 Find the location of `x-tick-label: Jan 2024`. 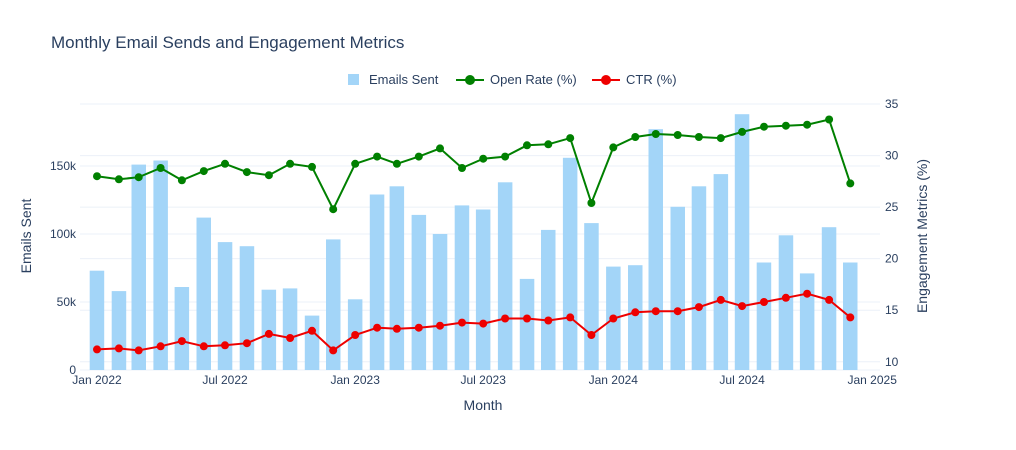

x-tick-label: Jan 2024 is located at coordinates (614, 380).